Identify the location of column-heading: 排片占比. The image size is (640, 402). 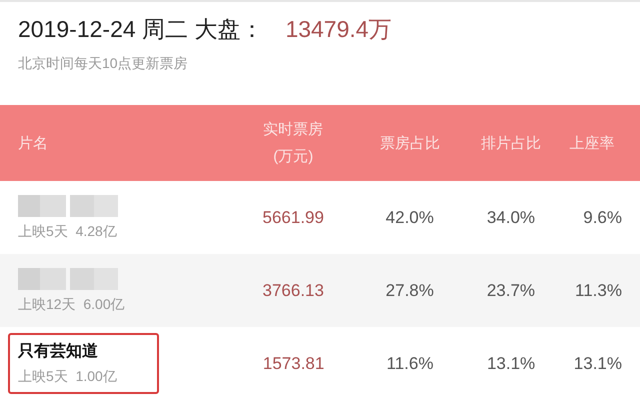
(510, 143).